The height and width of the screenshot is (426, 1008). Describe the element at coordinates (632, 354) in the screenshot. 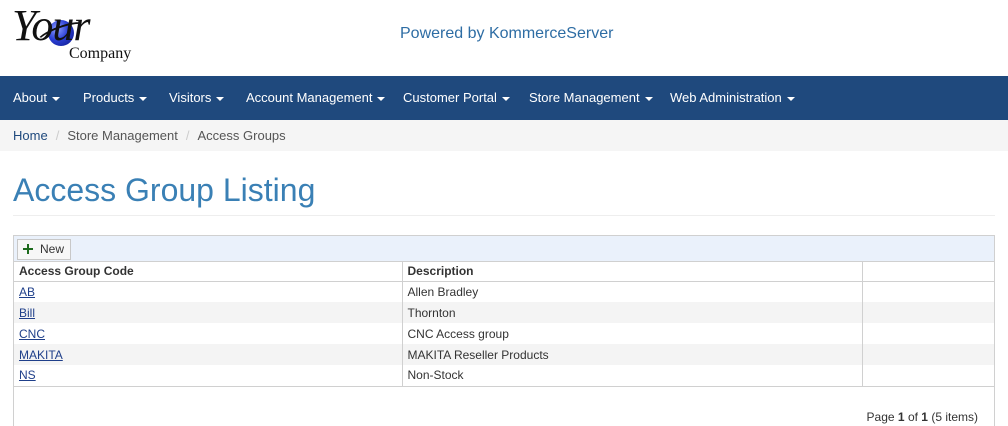

I see `cell-description: MAKITA Reseller Products` at that location.